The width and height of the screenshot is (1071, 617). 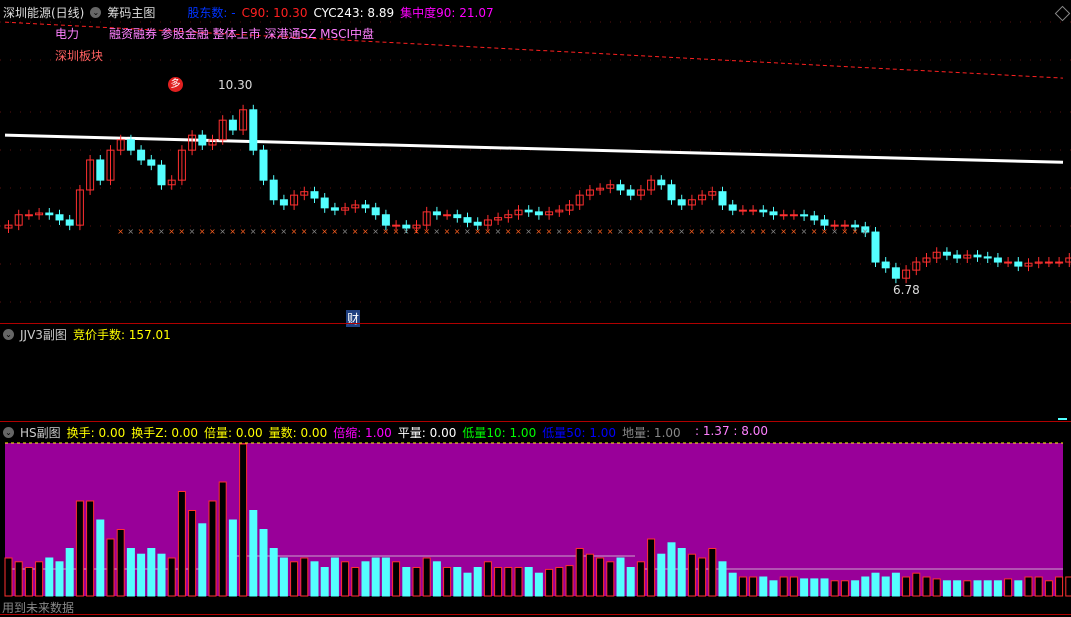 What do you see at coordinates (43, 334) in the screenshot?
I see `sub1-title: JJV3副图` at bounding box center [43, 334].